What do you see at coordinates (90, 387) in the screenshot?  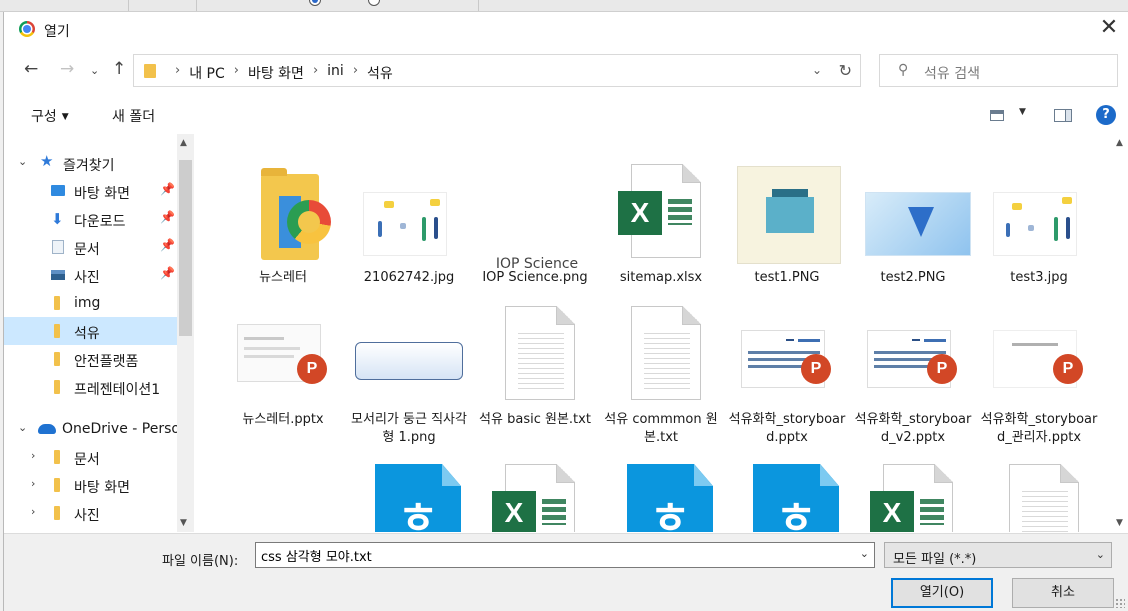 I see `sidebar-item-presentation1: 프레젠테이션1` at bounding box center [90, 387].